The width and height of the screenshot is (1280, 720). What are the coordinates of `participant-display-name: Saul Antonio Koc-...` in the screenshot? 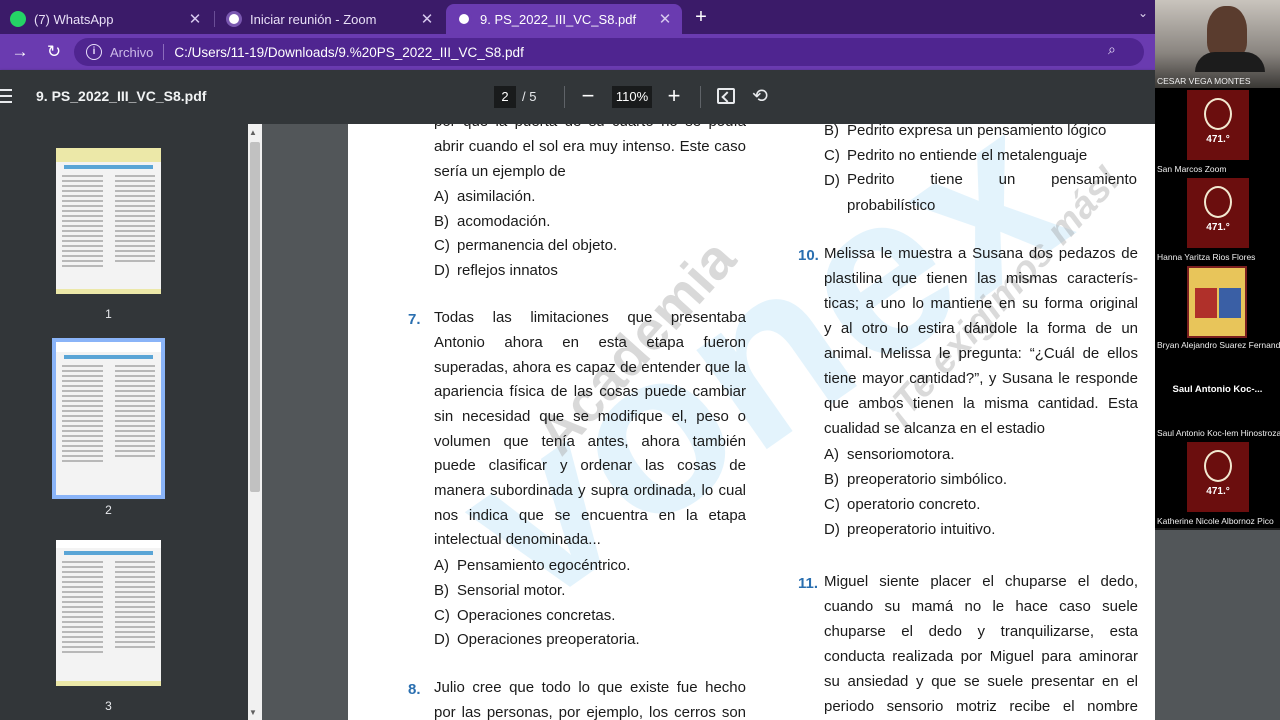 It's located at (1217, 389).